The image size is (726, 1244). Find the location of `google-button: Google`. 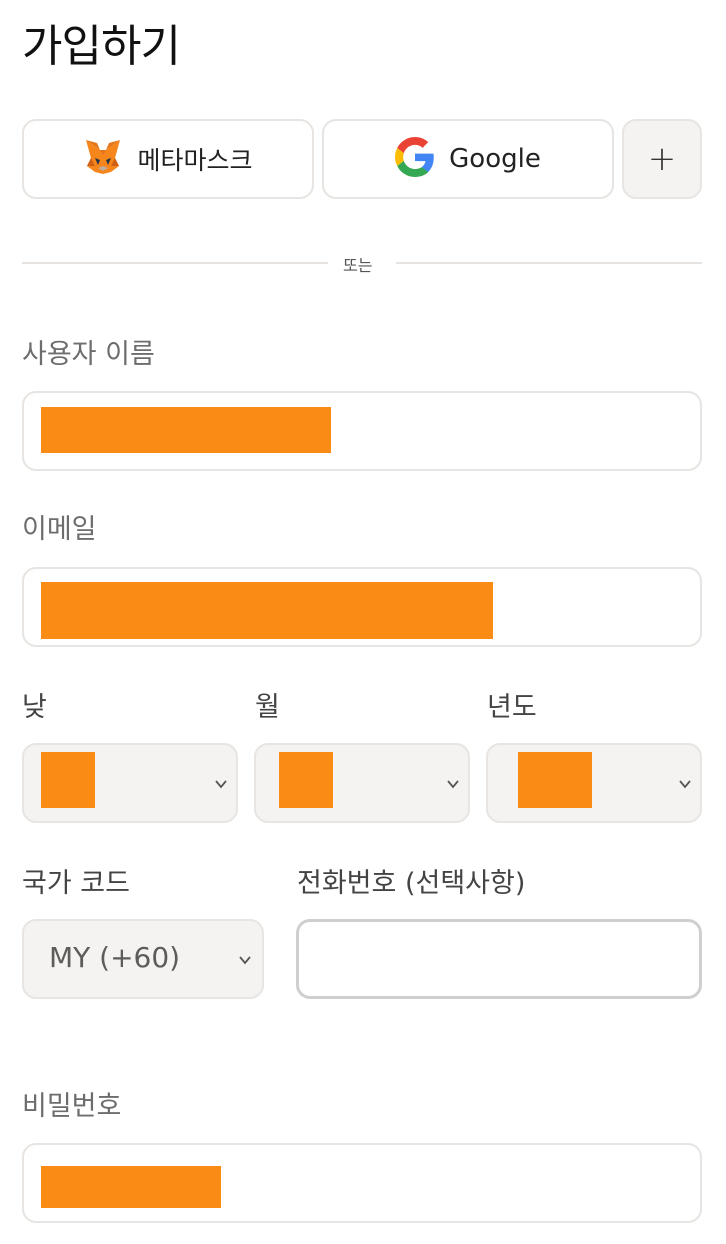

google-button: Google is located at coordinates (468, 159).